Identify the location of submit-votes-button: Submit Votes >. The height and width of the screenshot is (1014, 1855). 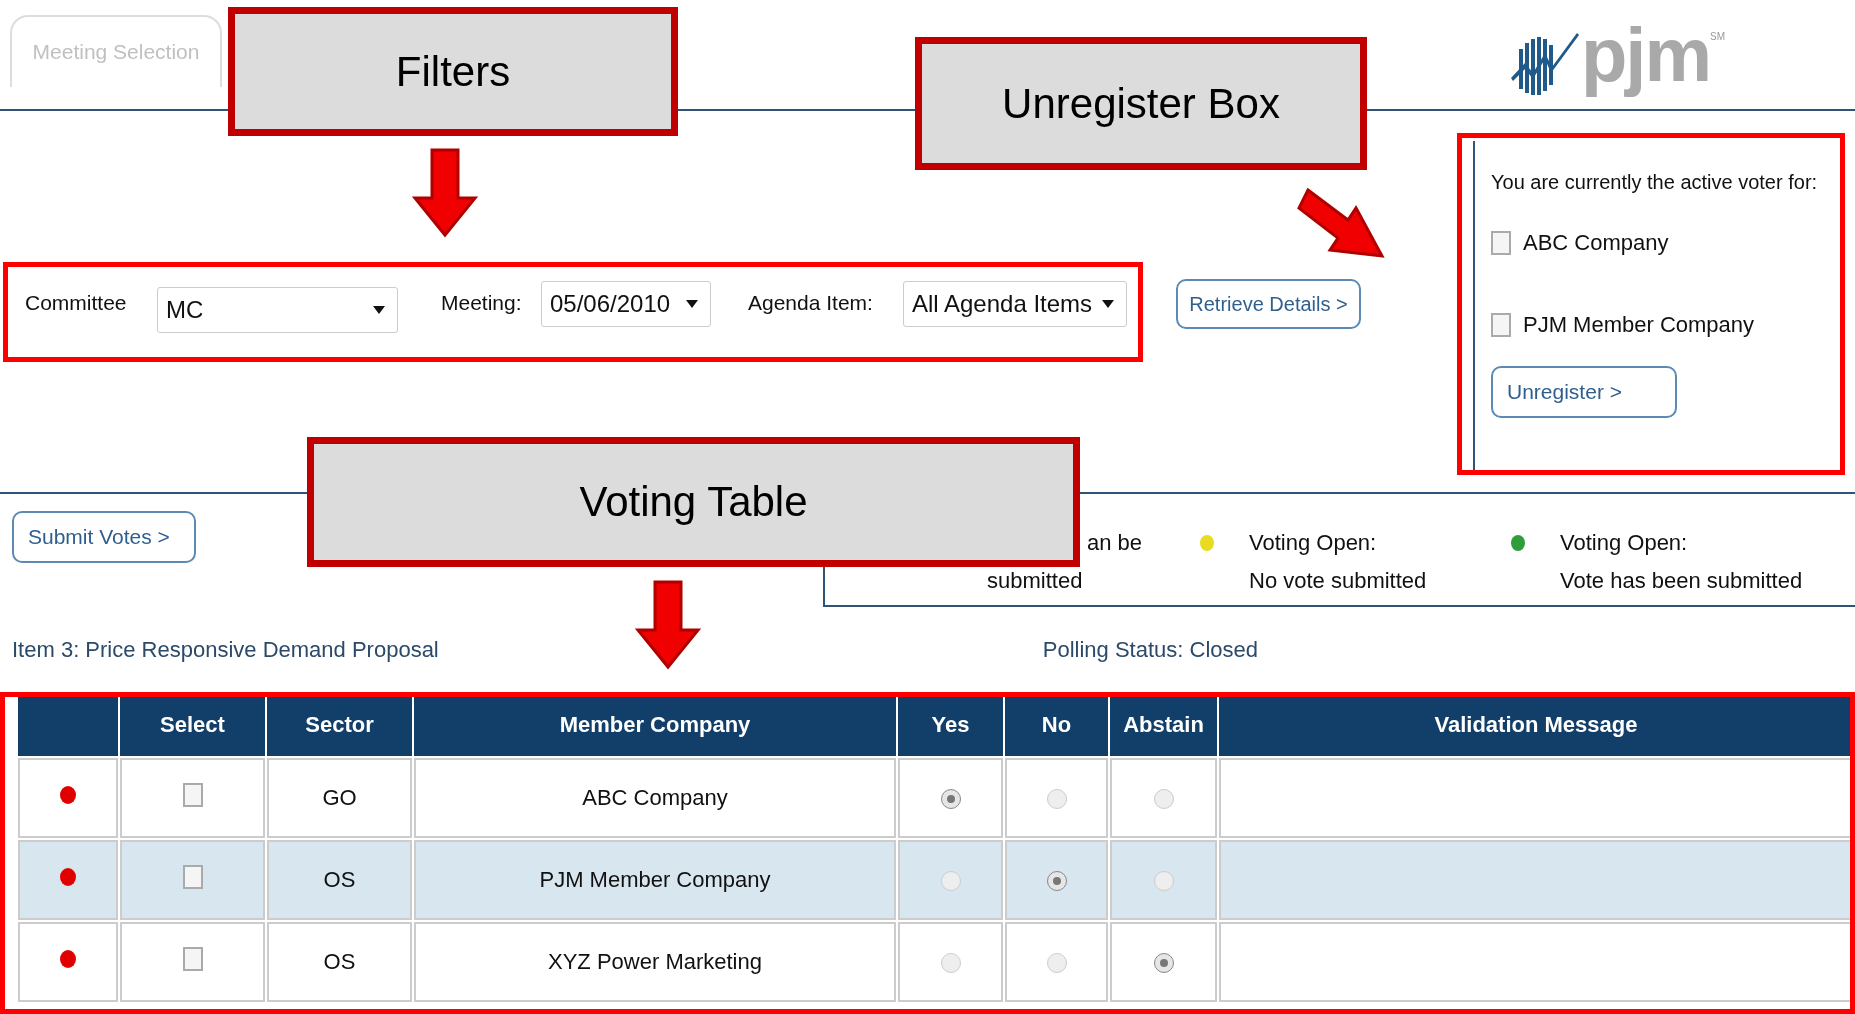
(104, 537).